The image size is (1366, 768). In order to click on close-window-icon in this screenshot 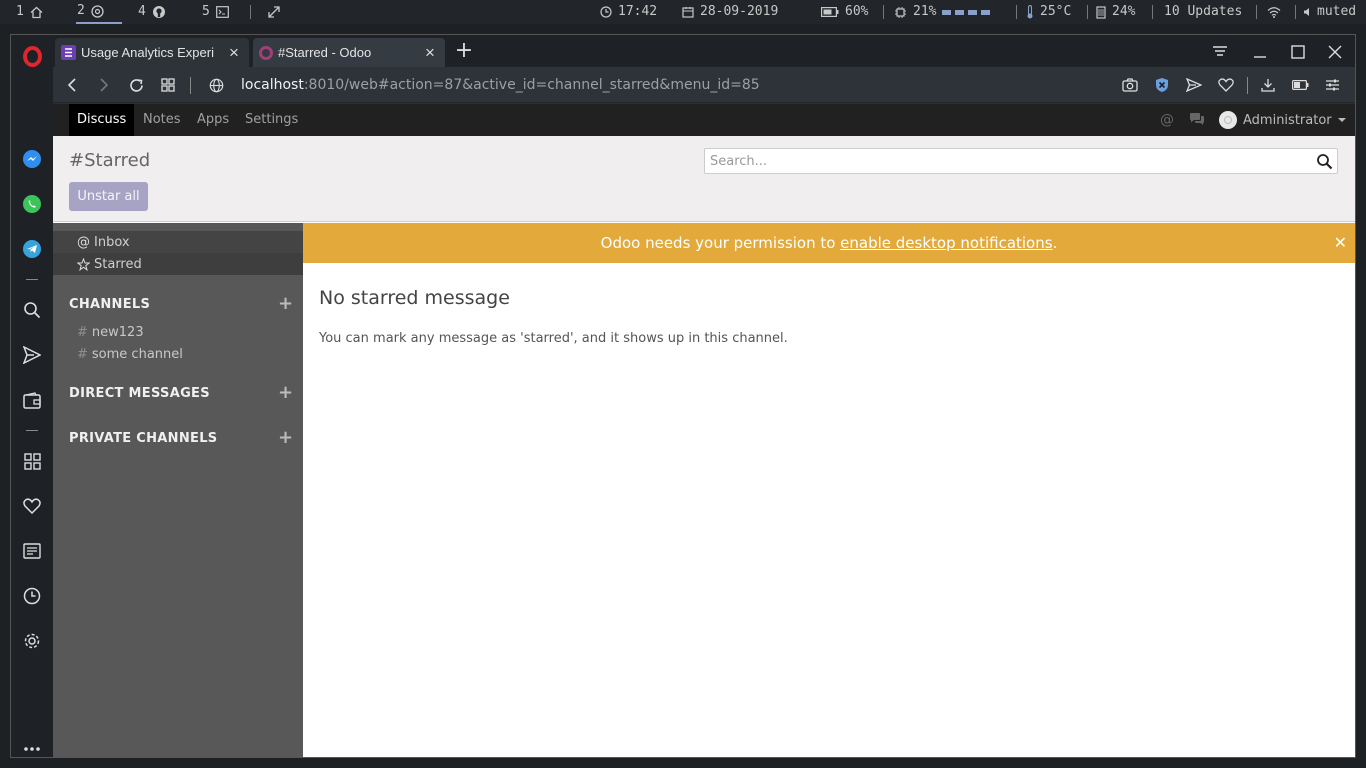, I will do `click(1335, 52)`.